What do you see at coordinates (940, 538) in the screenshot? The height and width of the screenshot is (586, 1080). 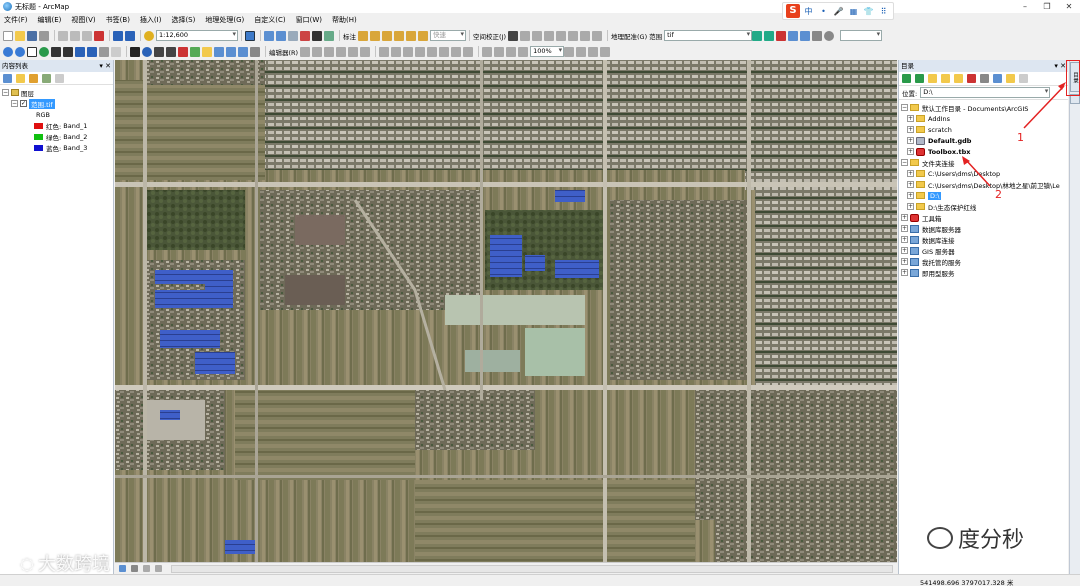 I see `wechat-icon` at bounding box center [940, 538].